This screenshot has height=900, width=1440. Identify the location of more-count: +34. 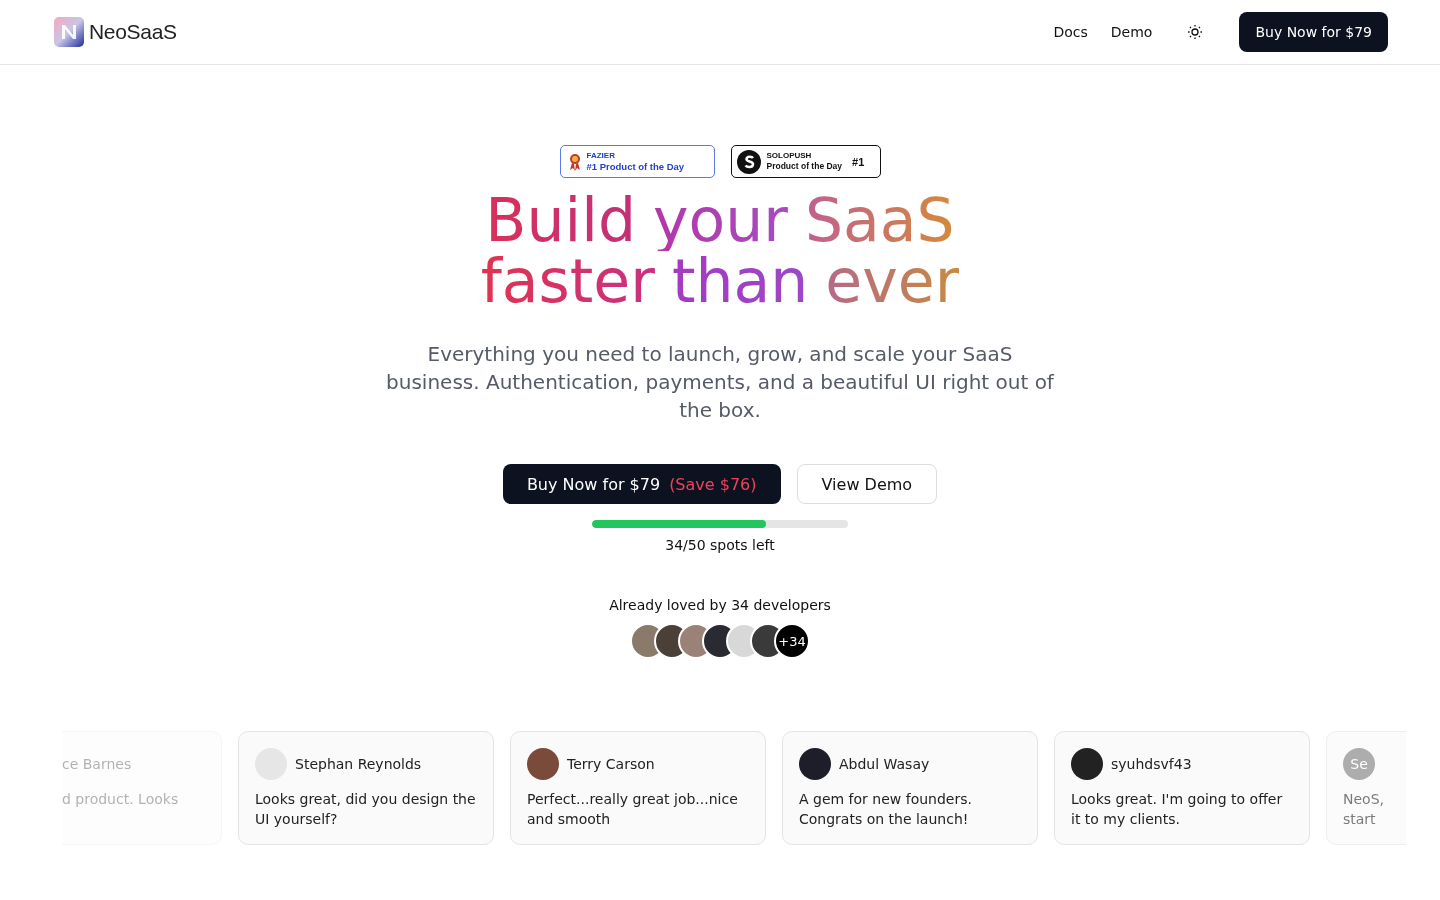
(792, 641).